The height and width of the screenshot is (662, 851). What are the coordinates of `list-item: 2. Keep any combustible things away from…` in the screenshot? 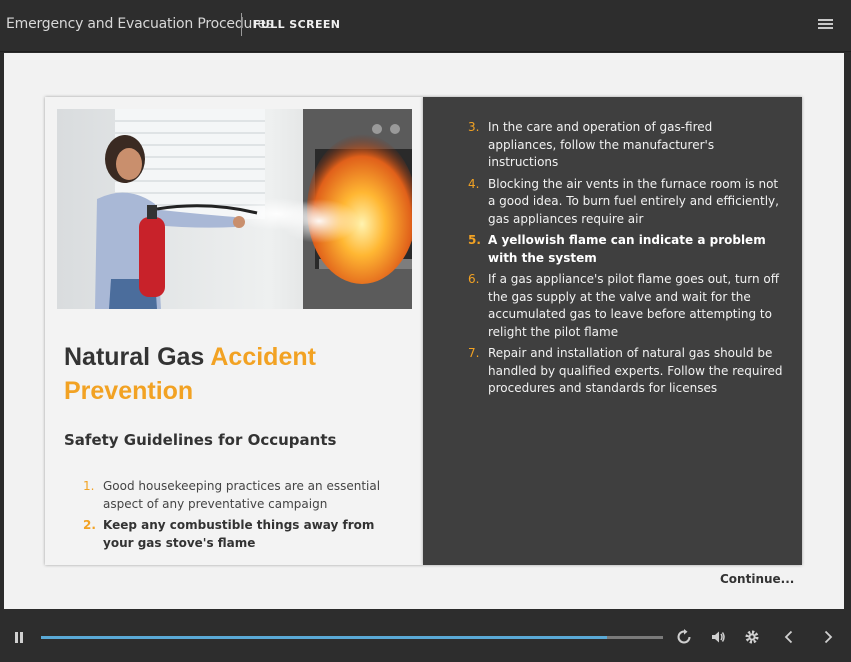 It's located at (238, 534).